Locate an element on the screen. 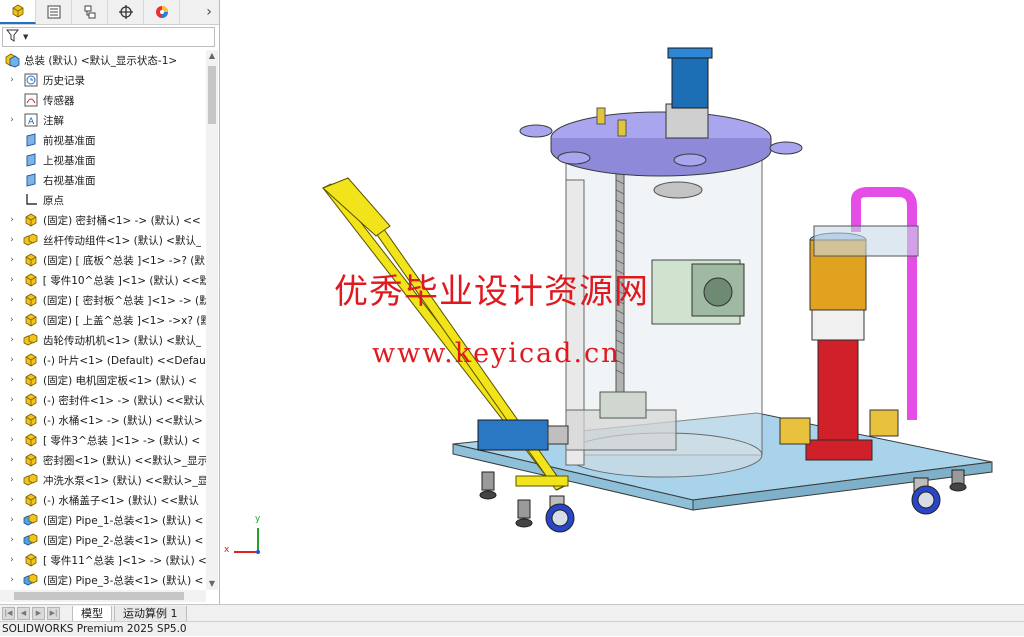 The width and height of the screenshot is (1024, 637). tree-item: › (固定) 电机固定板<1> (默认) < is located at coordinates (103, 380).